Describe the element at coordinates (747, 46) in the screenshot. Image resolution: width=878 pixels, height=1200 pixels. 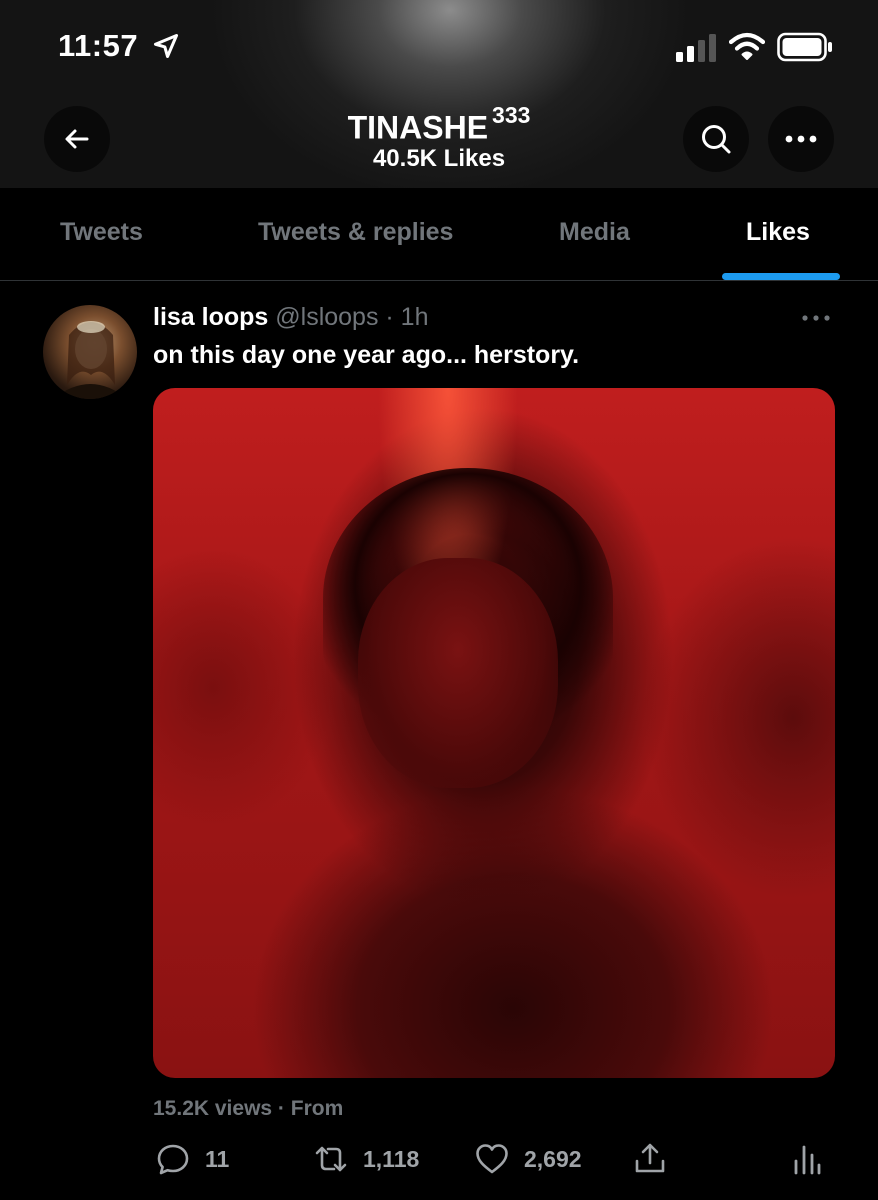
I see `wifi-icon` at that location.